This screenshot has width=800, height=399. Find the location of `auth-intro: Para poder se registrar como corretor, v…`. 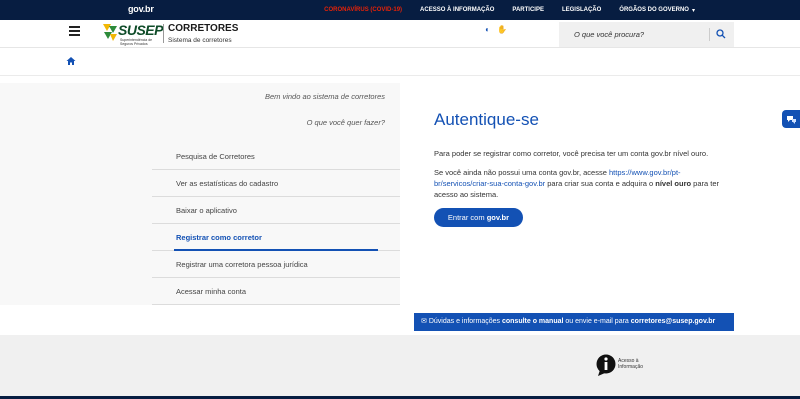

auth-intro: Para poder se registrar como corretor, v… is located at coordinates (571, 153).